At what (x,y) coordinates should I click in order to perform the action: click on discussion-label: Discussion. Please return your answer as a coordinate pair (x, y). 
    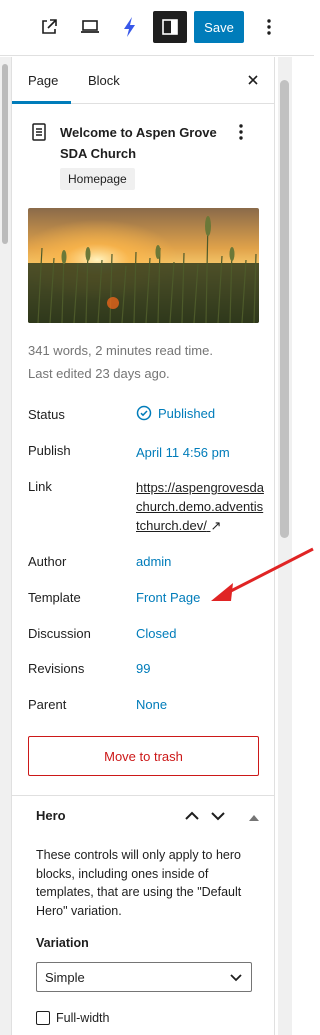
    Looking at the image, I should click on (59, 633).